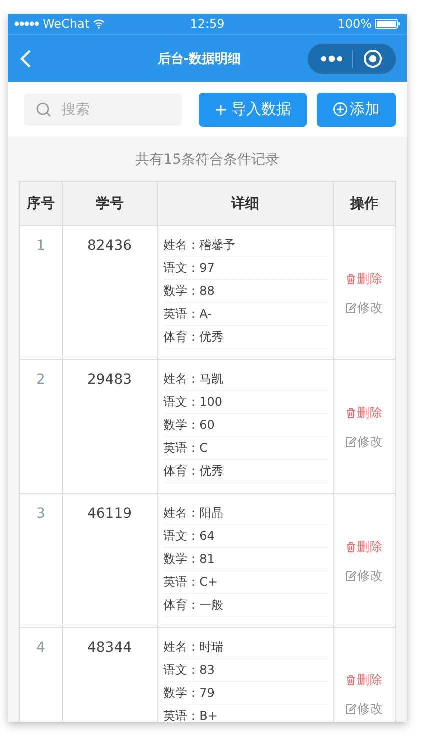 The height and width of the screenshot is (752, 421). Describe the element at coordinates (246, 245) in the screenshot. I see `detail-line: 姓名：稽馨予` at that location.